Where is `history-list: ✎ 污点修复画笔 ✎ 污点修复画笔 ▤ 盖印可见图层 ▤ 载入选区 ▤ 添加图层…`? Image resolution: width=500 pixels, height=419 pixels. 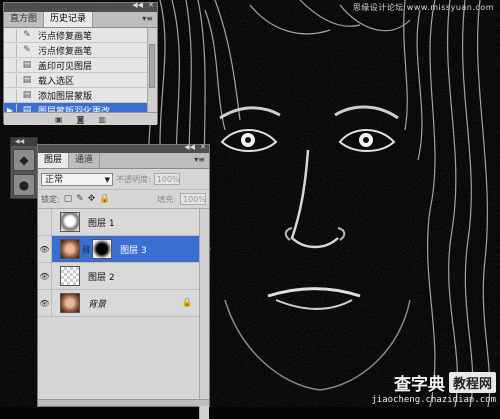 history-list: ✎ 污点修复画笔 ✎ 污点修复画笔 ▤ 盖印可见图层 ▤ 载入选区 ▤ 添加图层… is located at coordinates (80, 70).